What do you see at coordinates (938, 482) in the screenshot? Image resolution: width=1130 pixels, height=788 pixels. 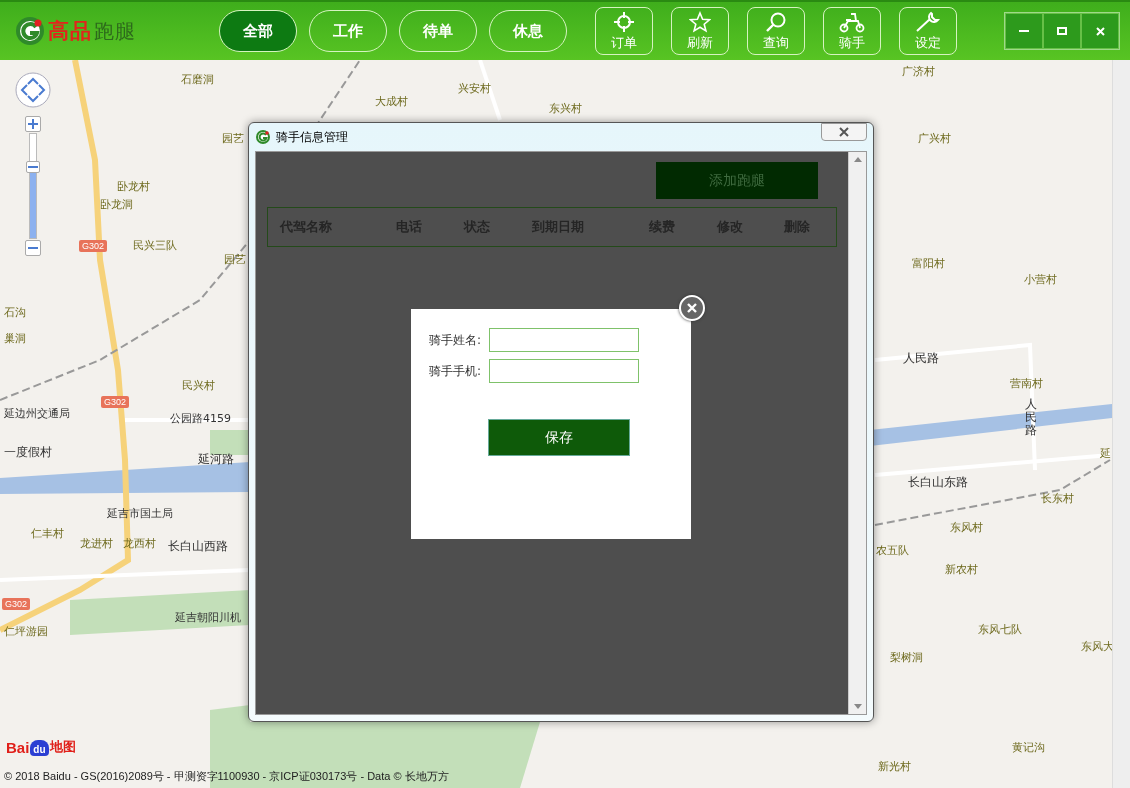 I see `map-label: 长白山东路` at bounding box center [938, 482].